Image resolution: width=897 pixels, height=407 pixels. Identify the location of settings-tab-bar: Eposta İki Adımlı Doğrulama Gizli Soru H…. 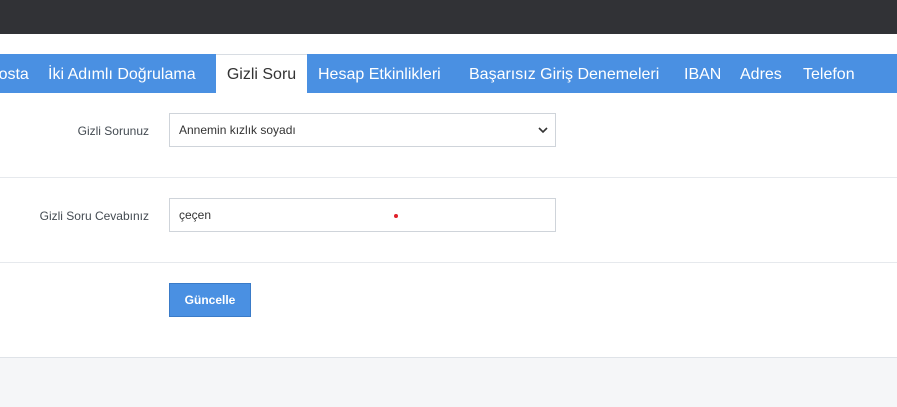
(448, 73).